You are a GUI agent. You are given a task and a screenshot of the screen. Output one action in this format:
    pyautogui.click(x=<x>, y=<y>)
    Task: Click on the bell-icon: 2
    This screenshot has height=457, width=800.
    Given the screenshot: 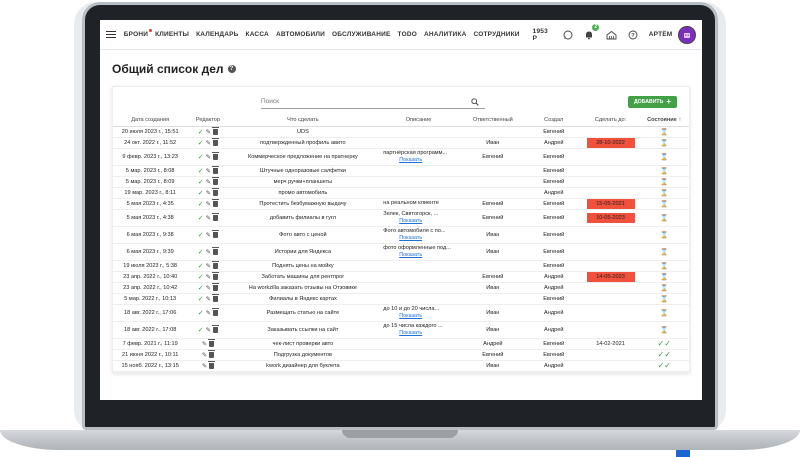 What is the action you would take?
    pyautogui.click(x=592, y=32)
    